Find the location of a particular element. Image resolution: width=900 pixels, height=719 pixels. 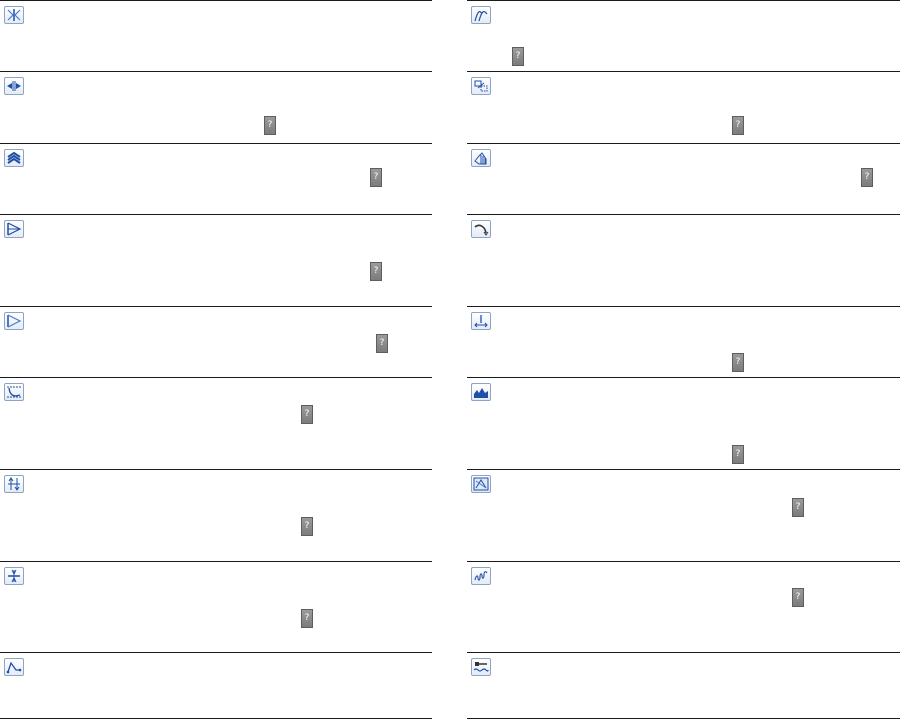

expand-point-icon is located at coordinates (481, 321).